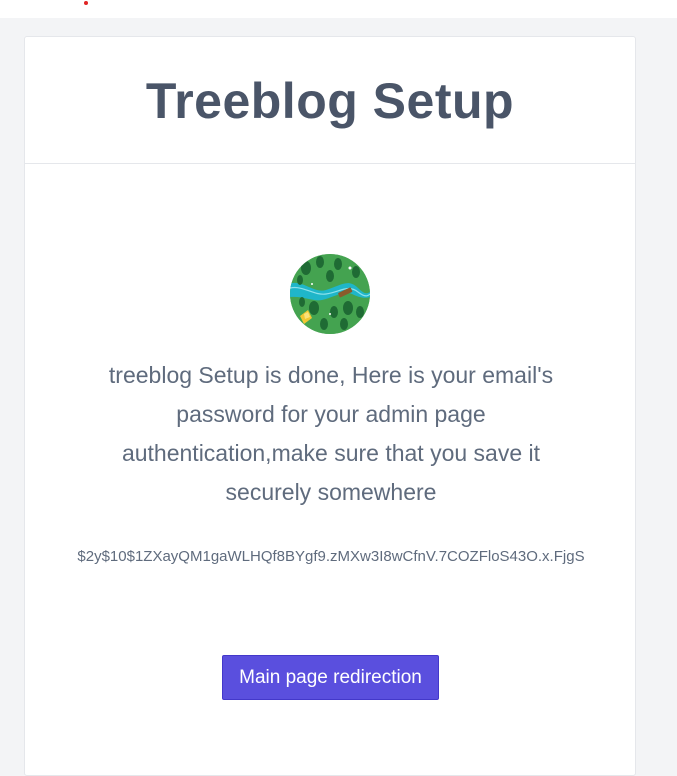 This screenshot has height=776, width=677. I want to click on card-header: Treeblog Setup, so click(330, 100).